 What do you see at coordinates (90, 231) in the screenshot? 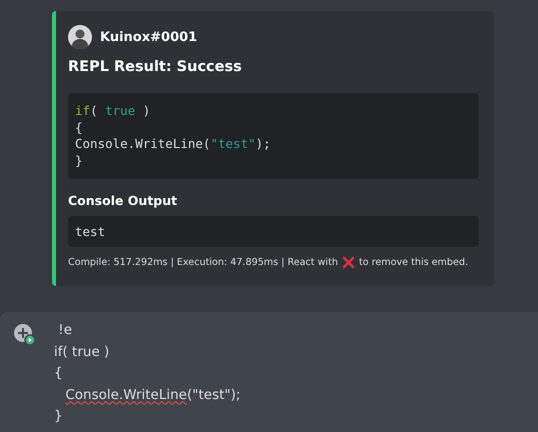
I see `output-text: test` at bounding box center [90, 231].